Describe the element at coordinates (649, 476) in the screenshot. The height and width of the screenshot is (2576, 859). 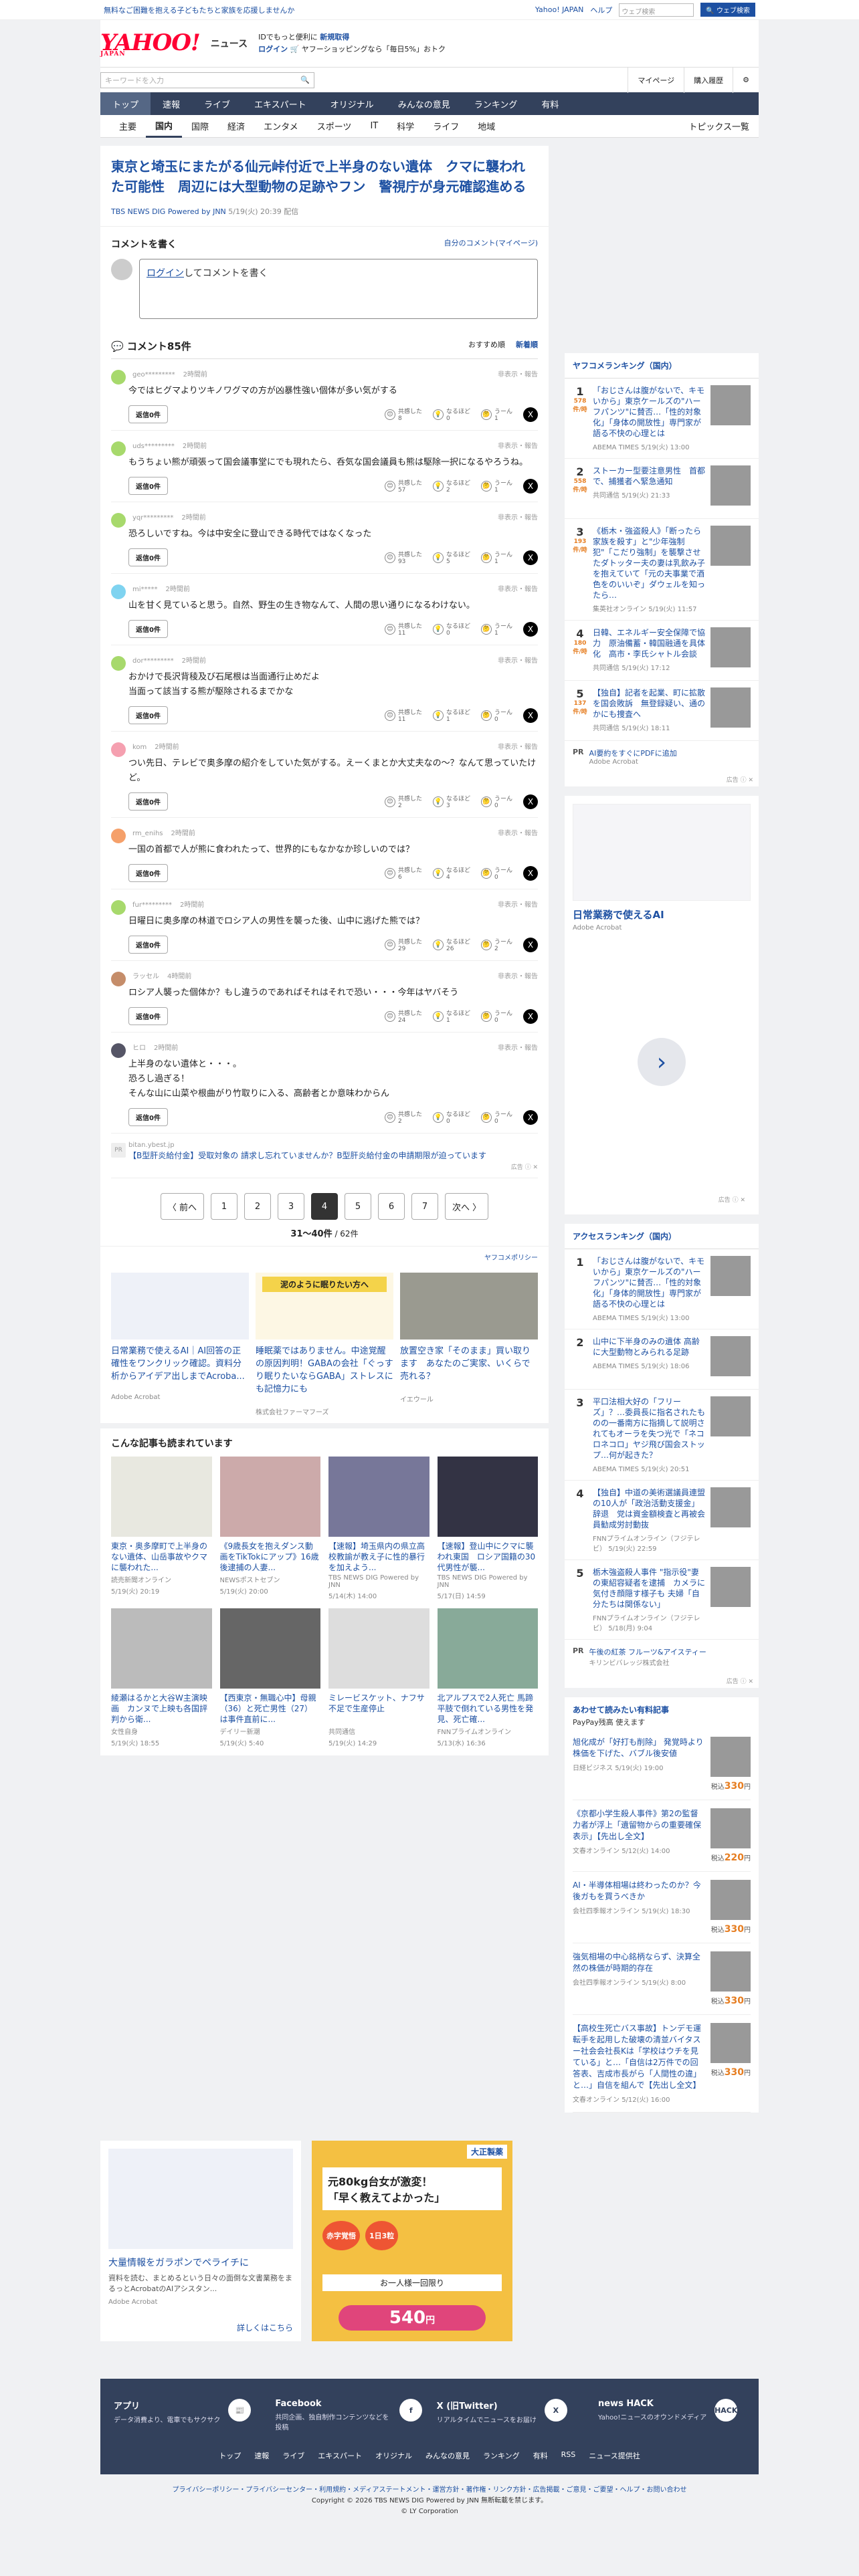
I see `ranking-title: ストーカー型要注意男性 首都で、捕獲者へ緊急通知` at that location.